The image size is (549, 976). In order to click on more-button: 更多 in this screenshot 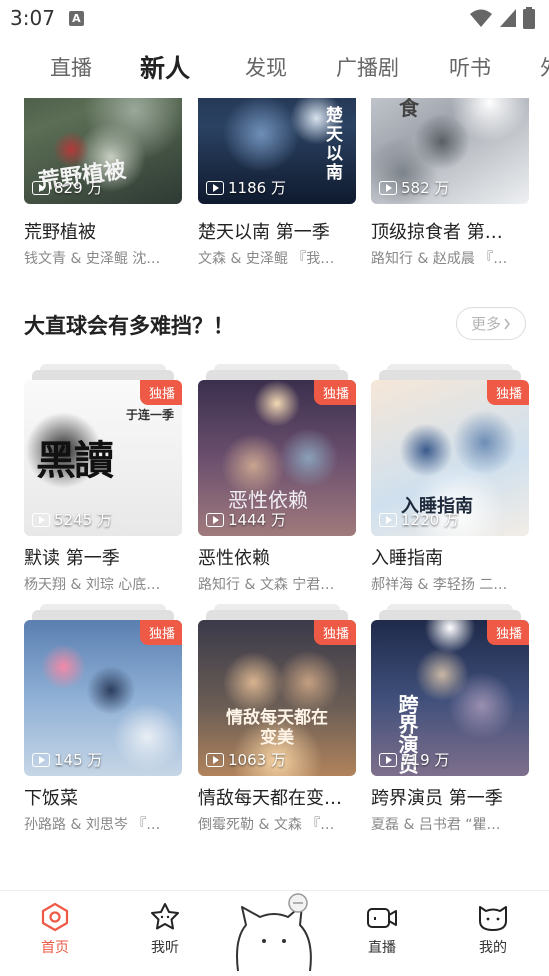, I will do `click(491, 323)`.